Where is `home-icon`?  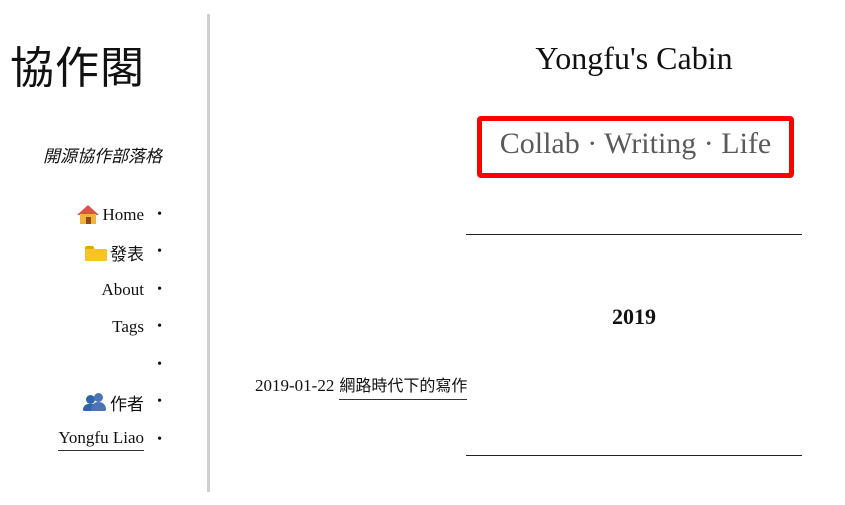
home-icon is located at coordinates (88, 214).